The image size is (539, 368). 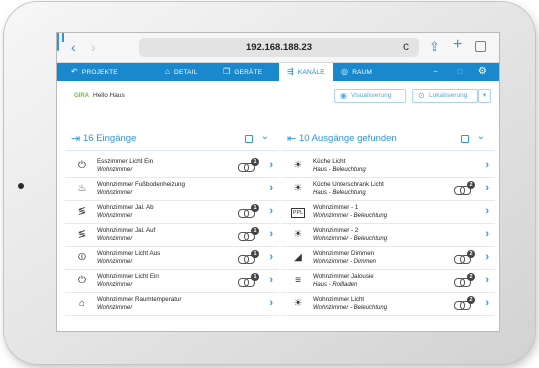 I want to click on settings-gears-icon: ⚙, so click(x=482, y=72).